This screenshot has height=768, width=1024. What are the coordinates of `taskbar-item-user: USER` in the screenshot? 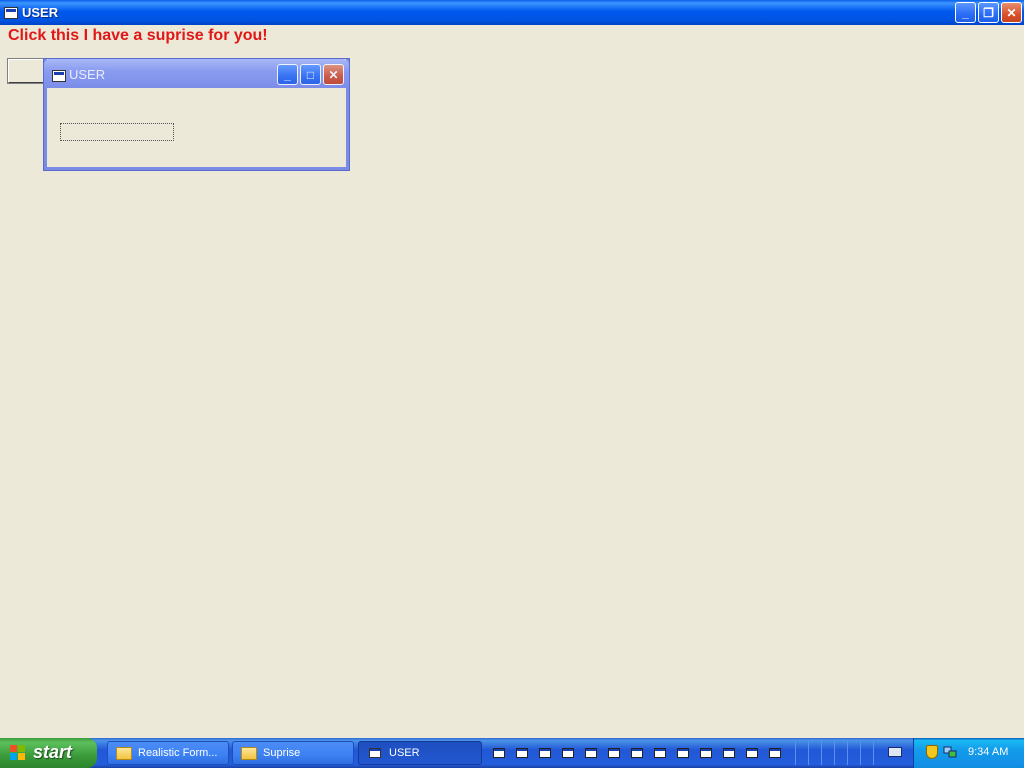 It's located at (420, 753).